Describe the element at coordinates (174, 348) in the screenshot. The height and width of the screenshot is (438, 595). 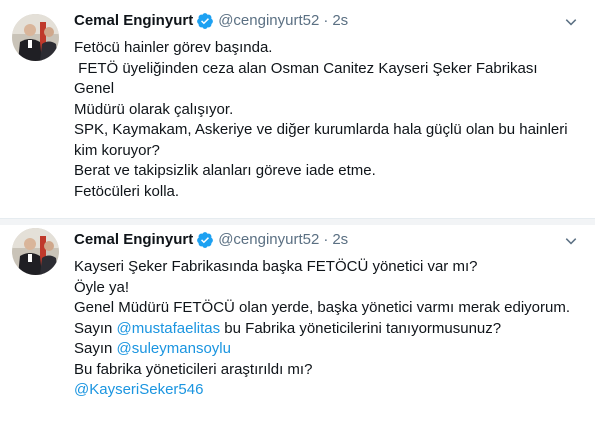
I see `mention-link-suleymansoylu: @suleymansoylu` at that location.